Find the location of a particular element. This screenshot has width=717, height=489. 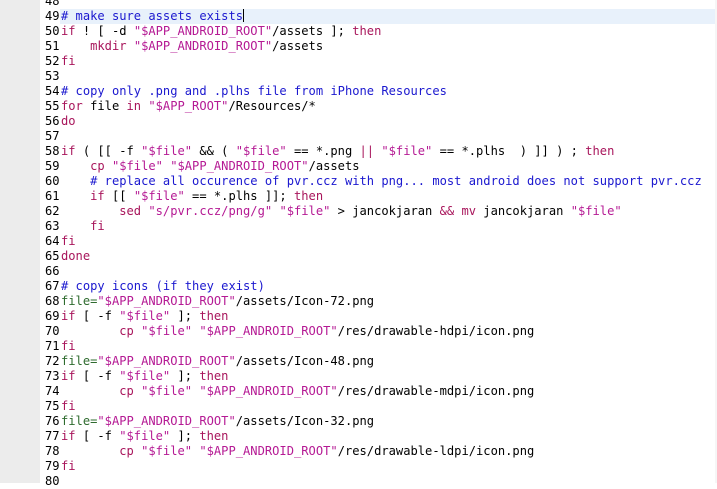

code-line: 75fi is located at coordinates (358, 406).